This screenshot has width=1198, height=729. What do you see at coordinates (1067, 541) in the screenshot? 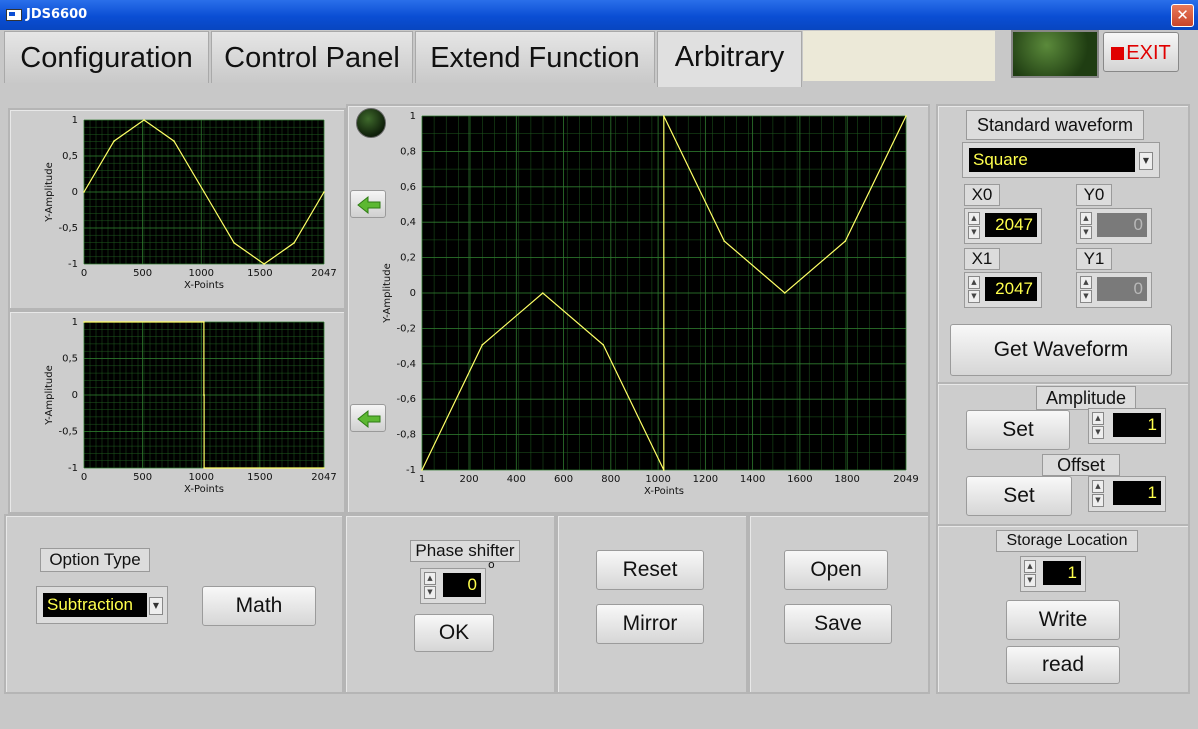
I see `storage-location-label: Storage Location` at bounding box center [1067, 541].